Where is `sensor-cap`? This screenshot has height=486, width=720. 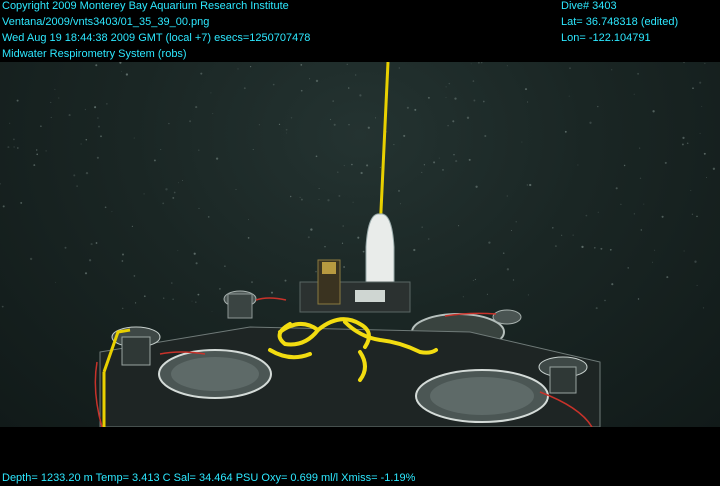
sensor-cap is located at coordinates (329, 268).